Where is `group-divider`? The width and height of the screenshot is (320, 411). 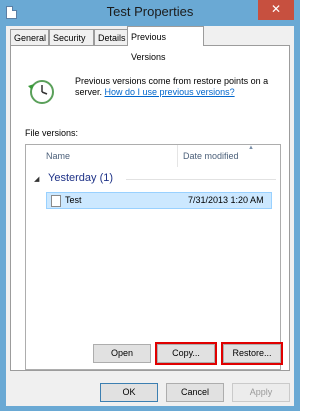
group-divider is located at coordinates (201, 179).